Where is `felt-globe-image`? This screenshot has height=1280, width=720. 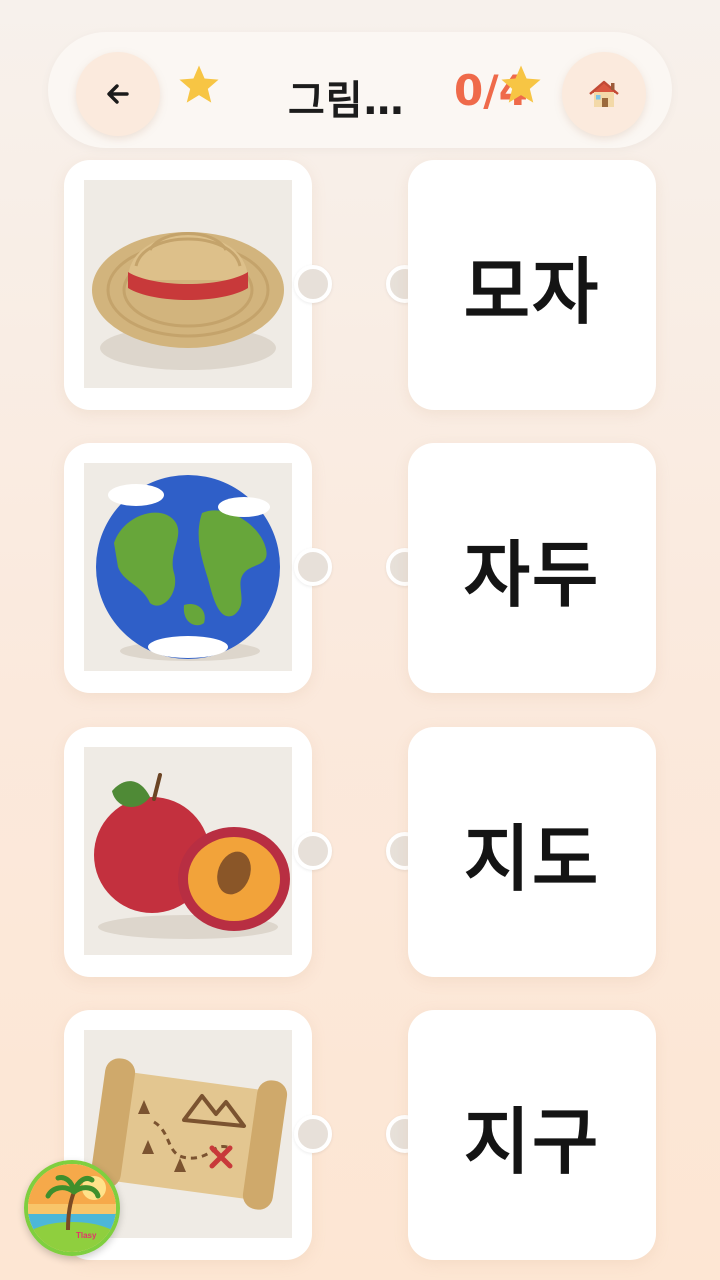 felt-globe-image is located at coordinates (188, 567).